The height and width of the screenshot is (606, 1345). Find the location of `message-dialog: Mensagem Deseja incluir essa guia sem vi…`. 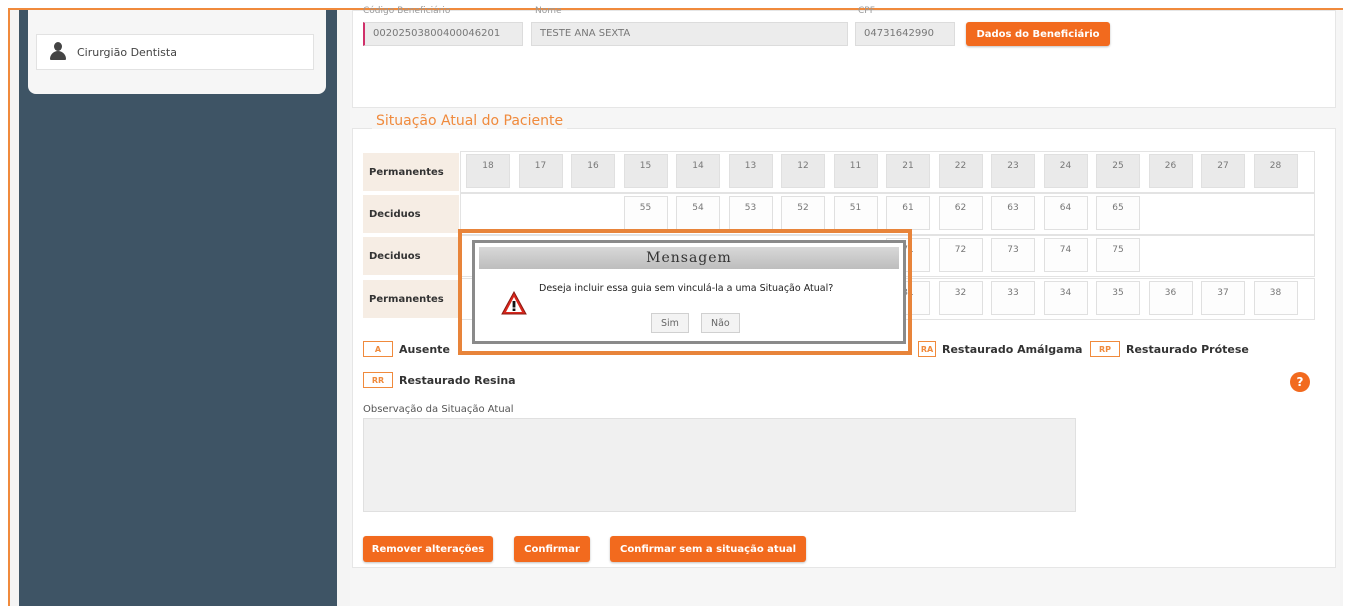

message-dialog: Mensagem Deseja incluir essa guia sem vi… is located at coordinates (689, 292).